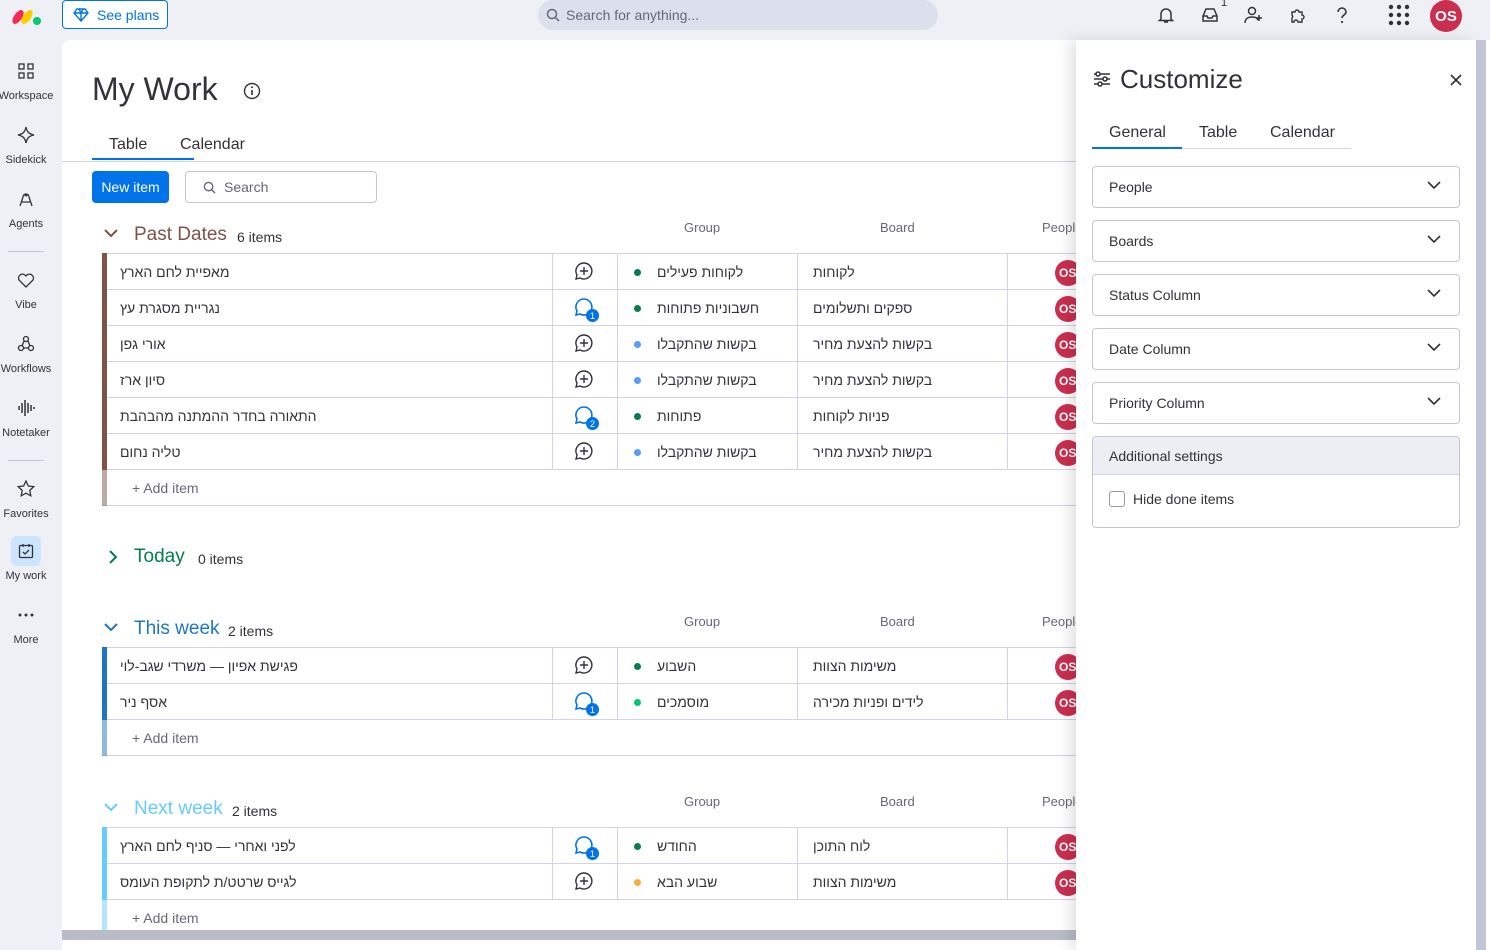 The height and width of the screenshot is (950, 1490). Describe the element at coordinates (208, 882) in the screenshot. I see `item-name: לגייס שרטט/ת לתקופת העומס` at that location.